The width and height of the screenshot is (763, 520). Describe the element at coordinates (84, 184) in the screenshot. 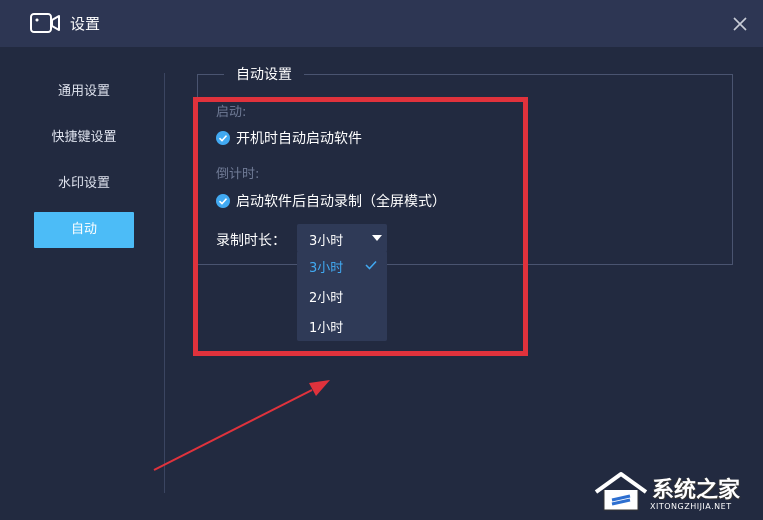

I see `sidebar-item-watermark: 水印设置` at that location.